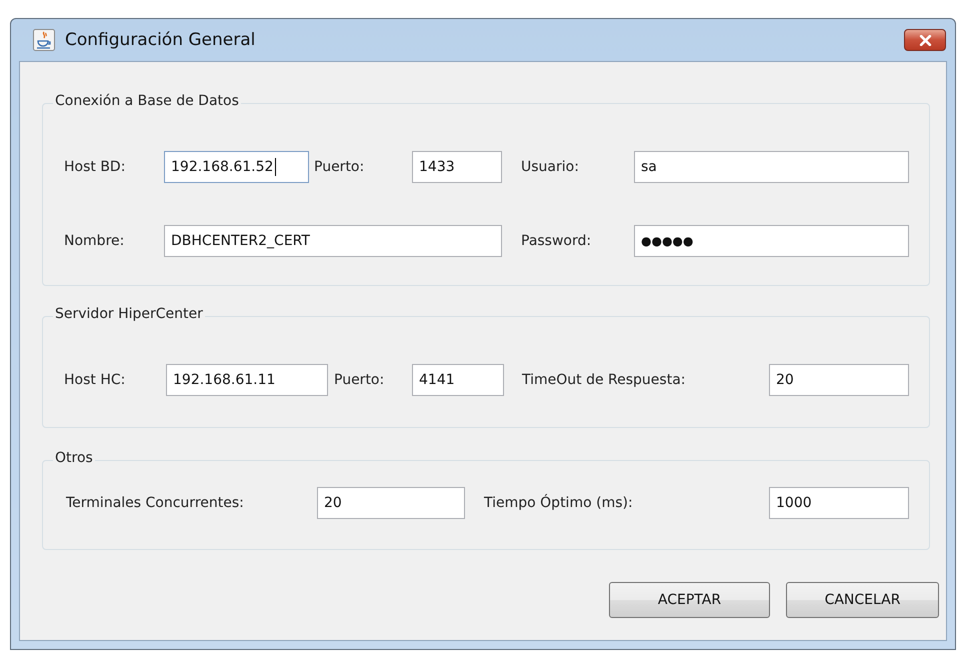  Describe the element at coordinates (247, 380) in the screenshot. I see `text-field: 192.168.61.11` at that location.